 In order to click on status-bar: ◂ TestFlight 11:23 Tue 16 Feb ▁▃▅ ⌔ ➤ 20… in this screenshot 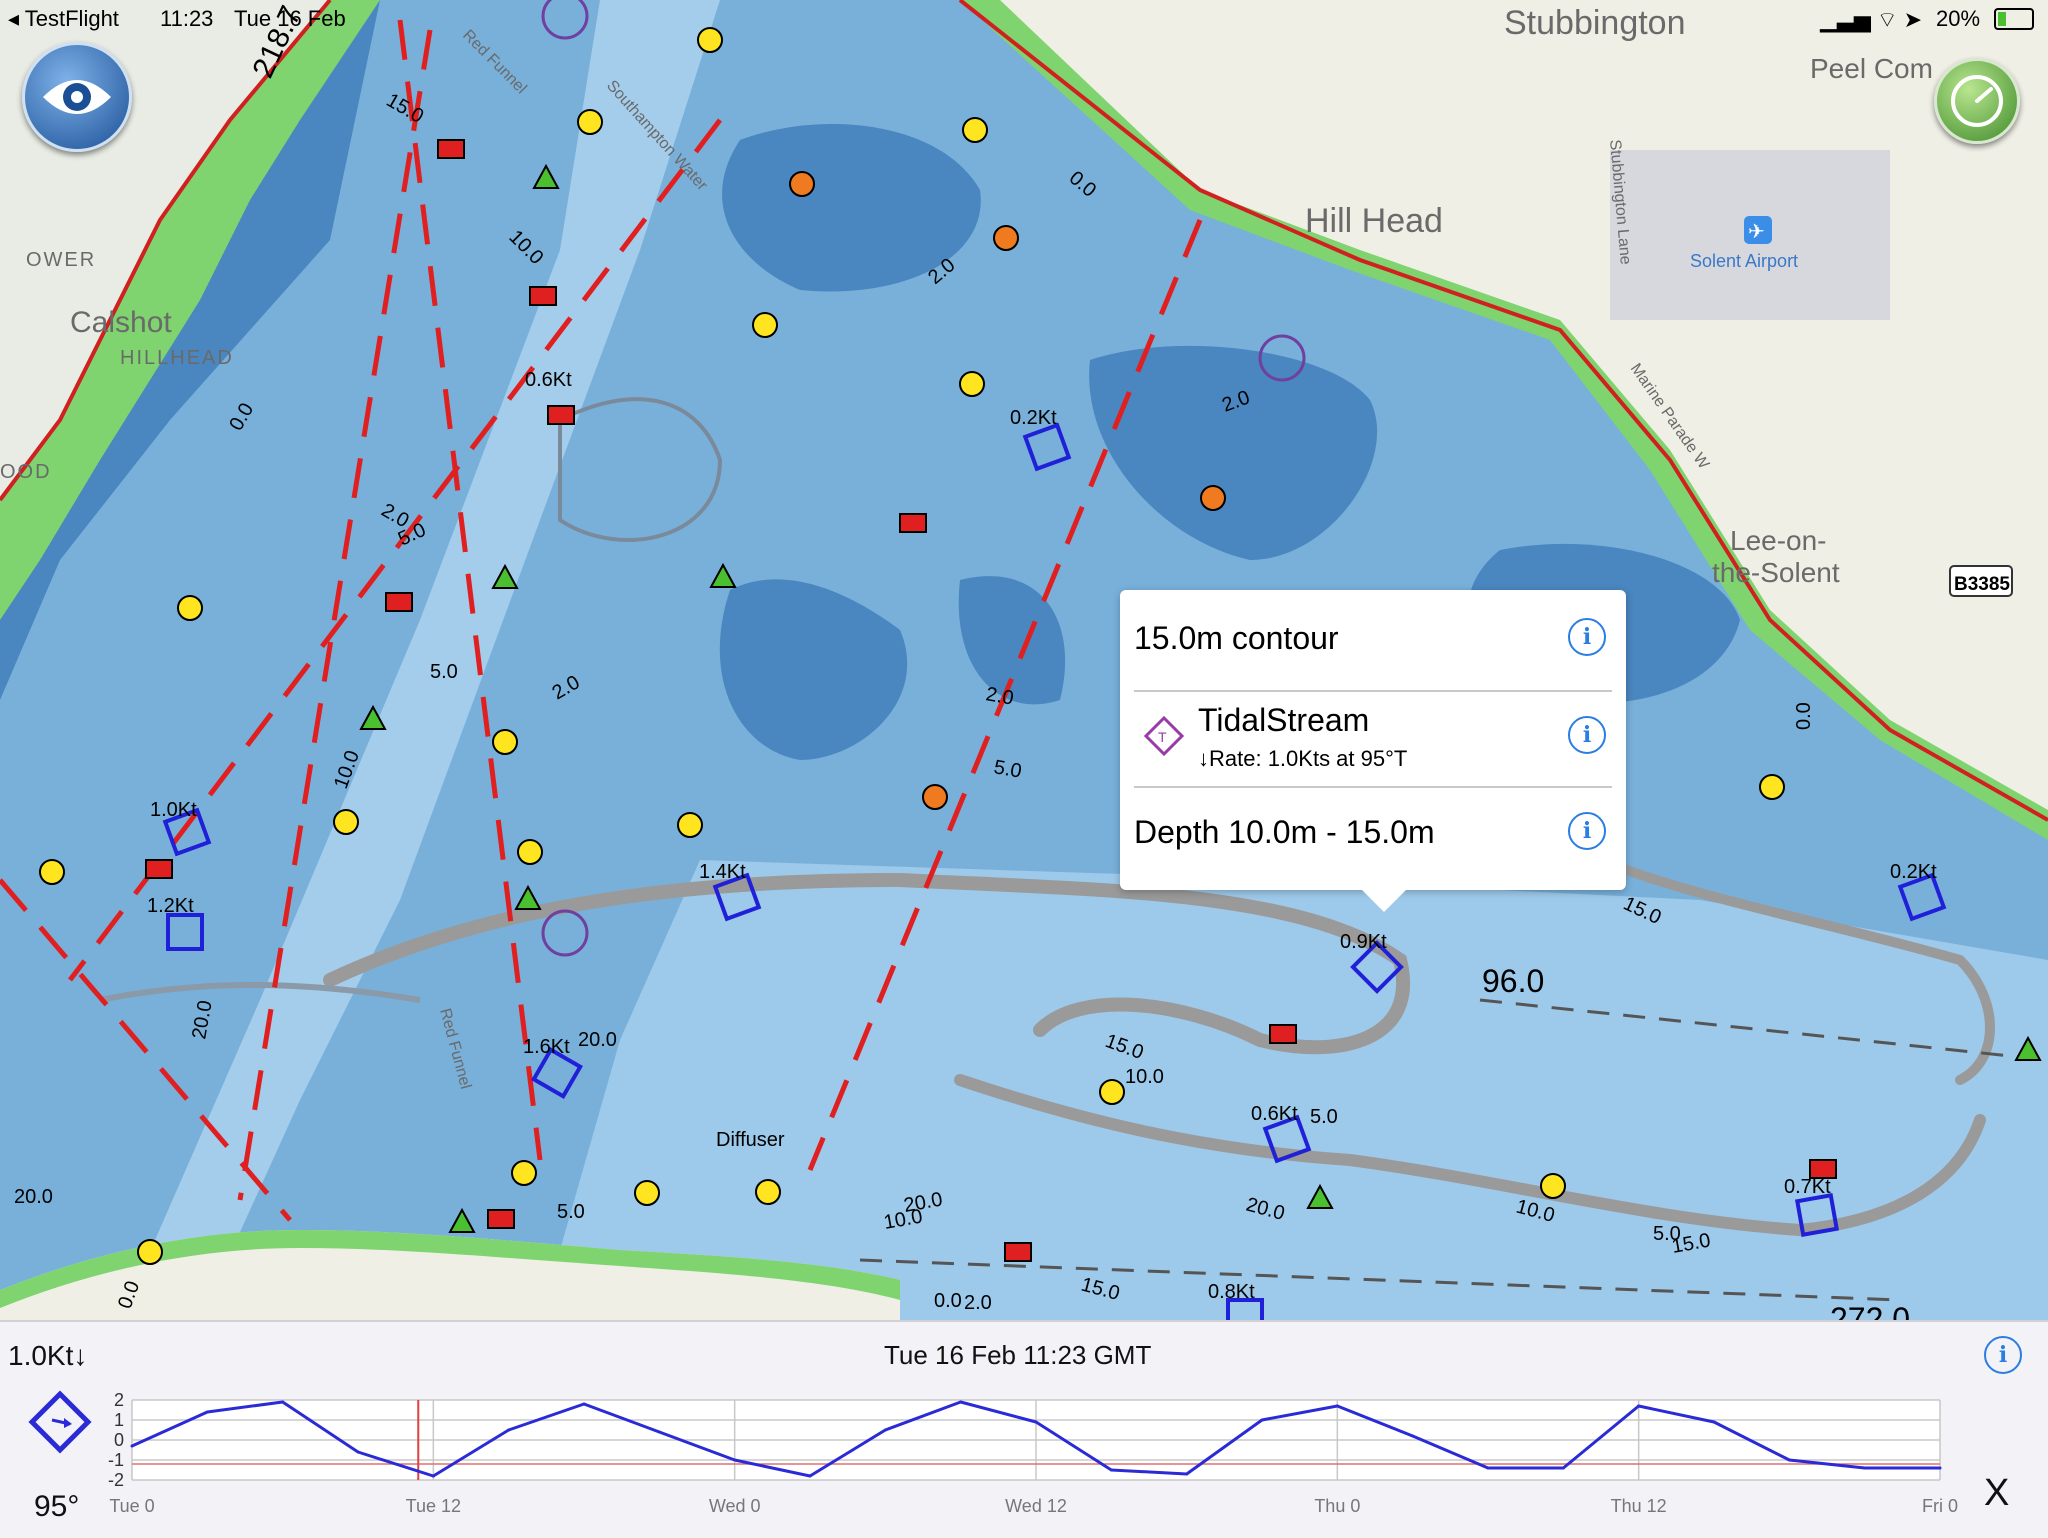, I will do `click(1024, 18)`.